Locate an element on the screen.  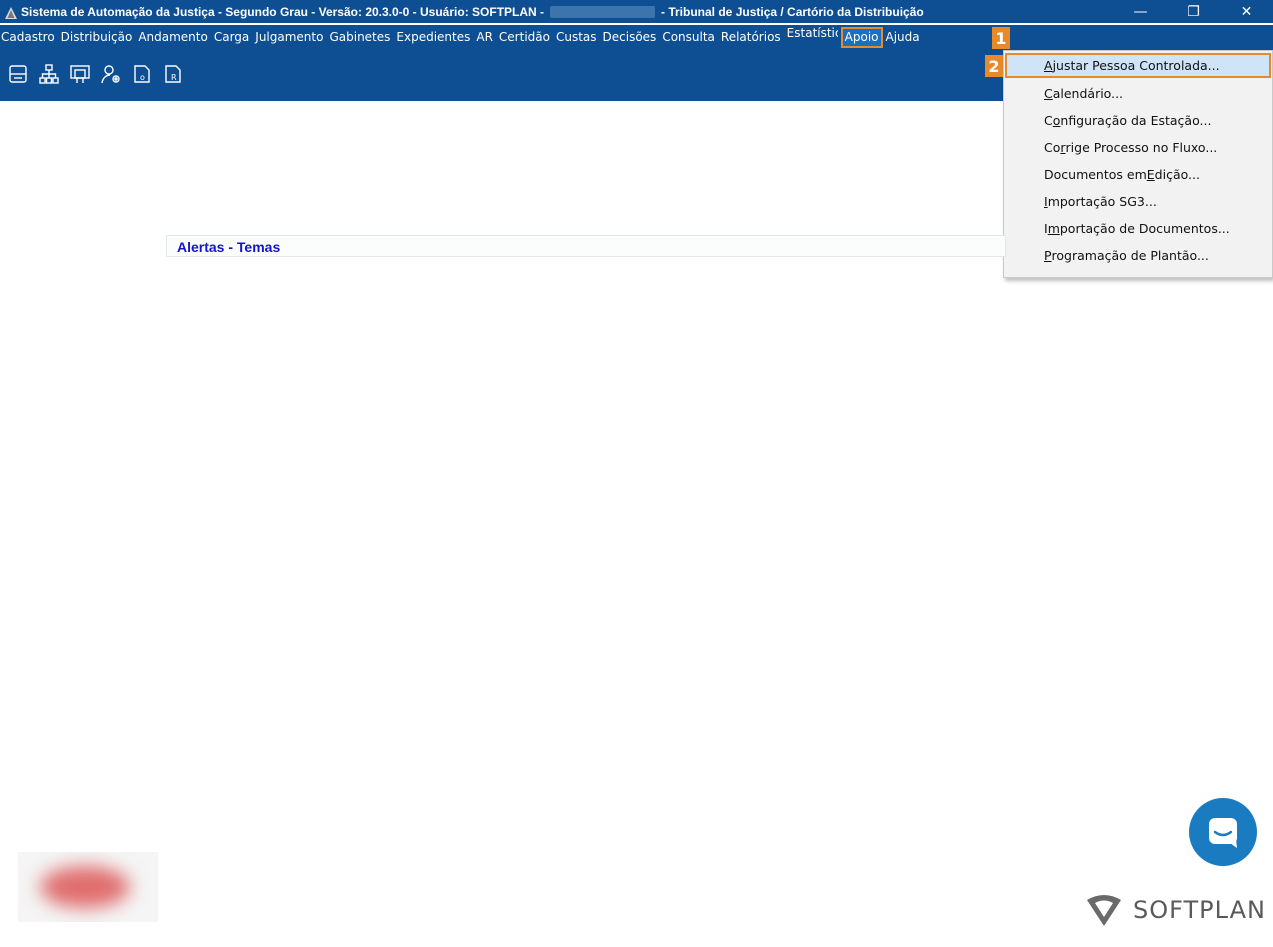
chat-icon is located at coordinates (1223, 833).